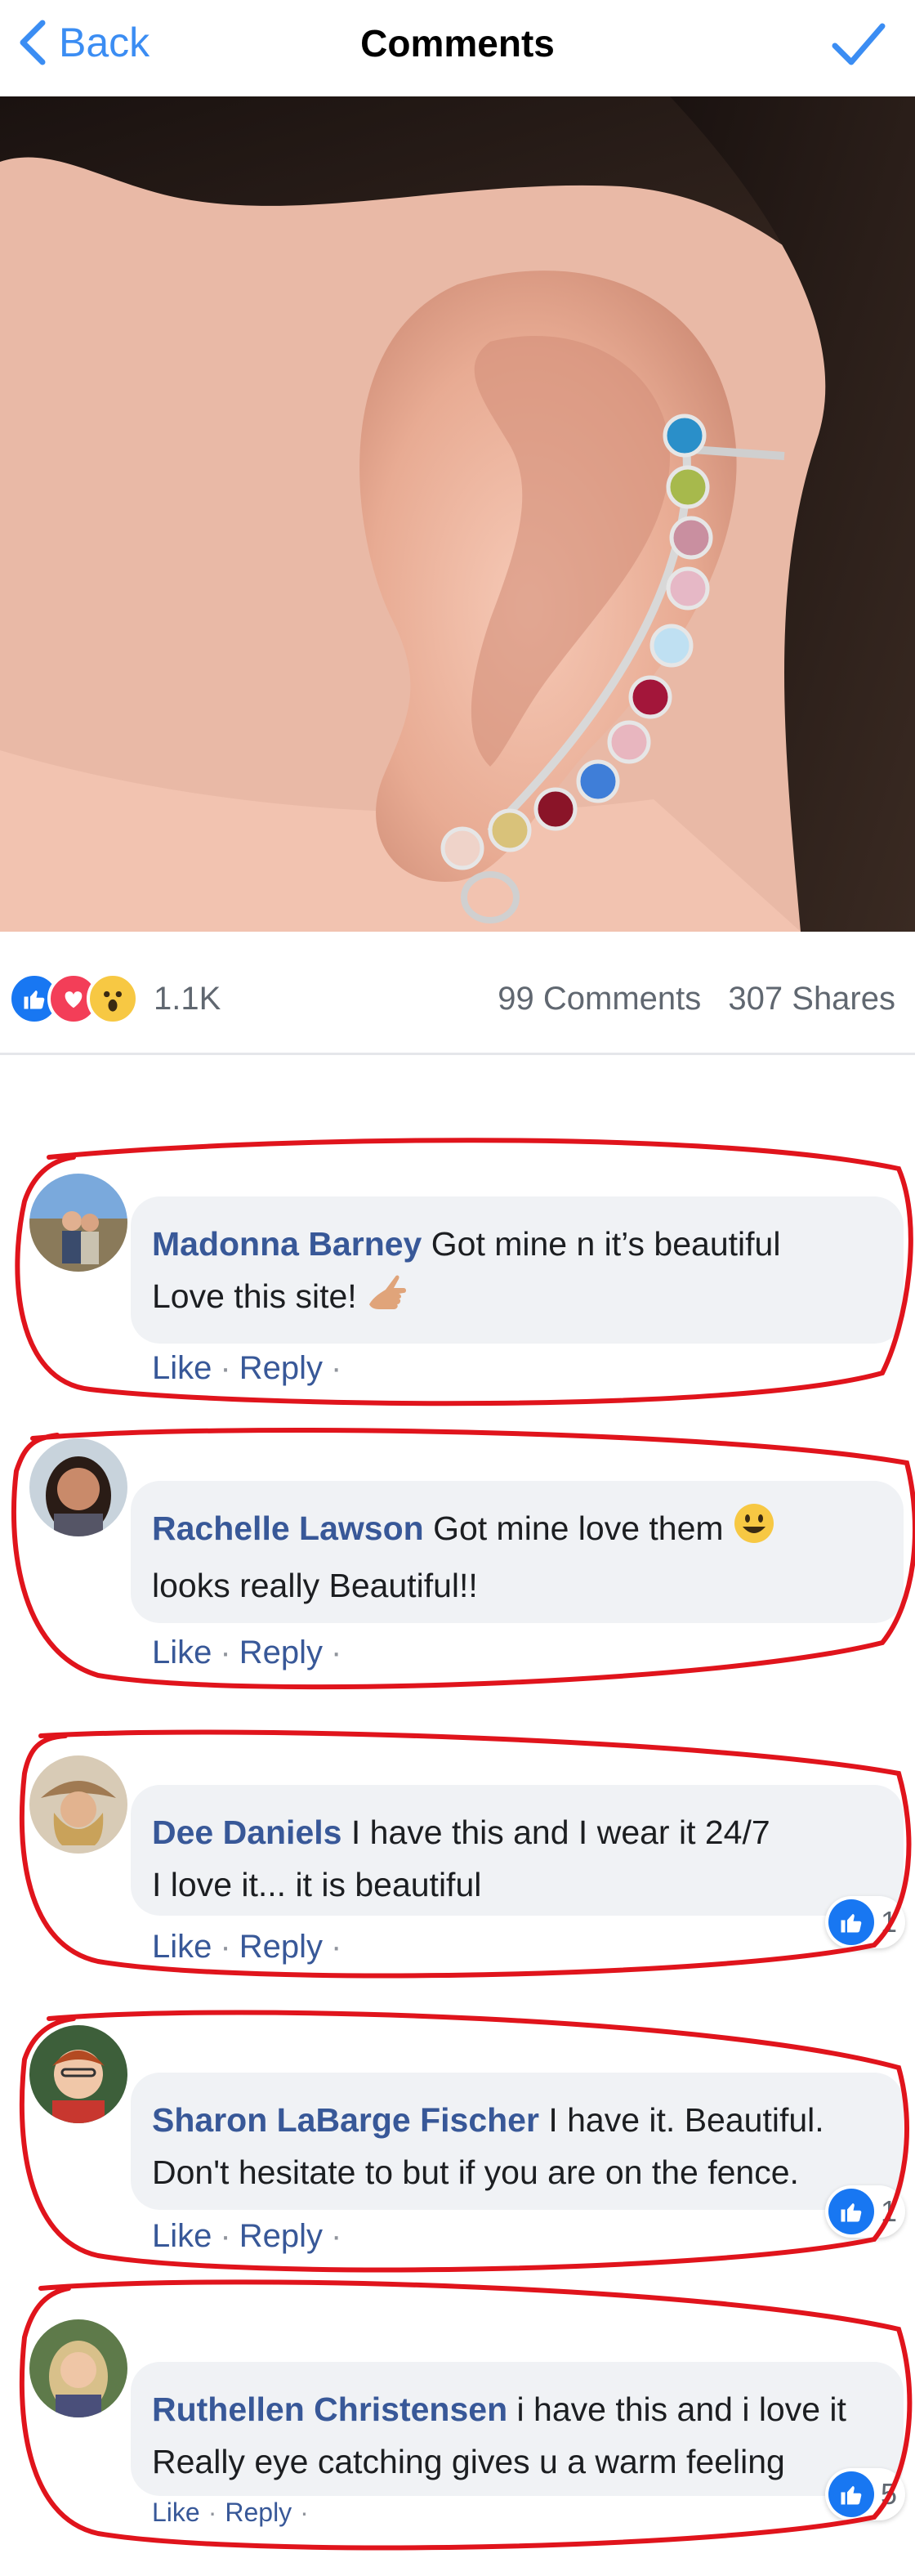 The height and width of the screenshot is (2576, 915). Describe the element at coordinates (457, 43) in the screenshot. I see `page-title: Comments` at that location.